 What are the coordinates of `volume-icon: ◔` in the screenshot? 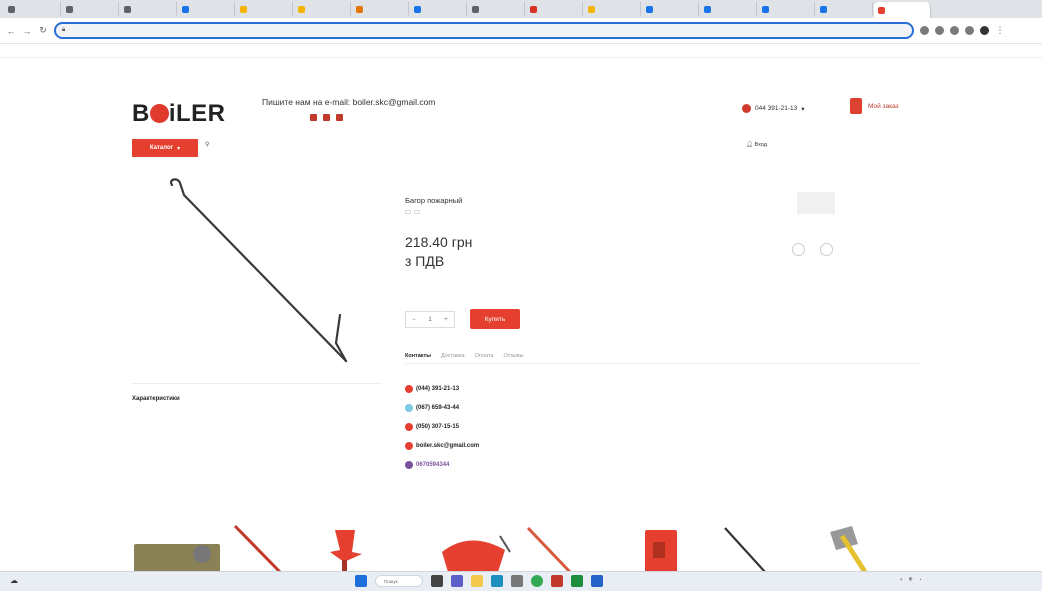 It's located at (920, 579).